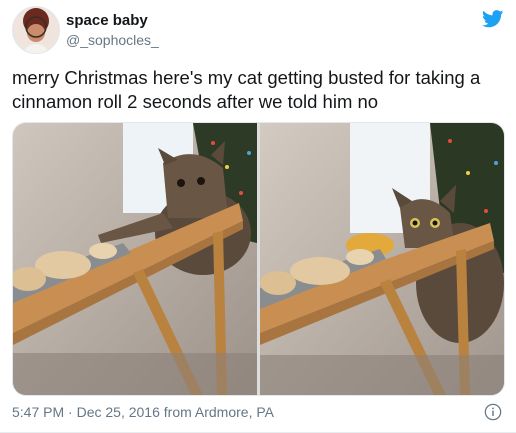  What do you see at coordinates (112, 40) in the screenshot?
I see `user-handle: @_sophocles_` at bounding box center [112, 40].